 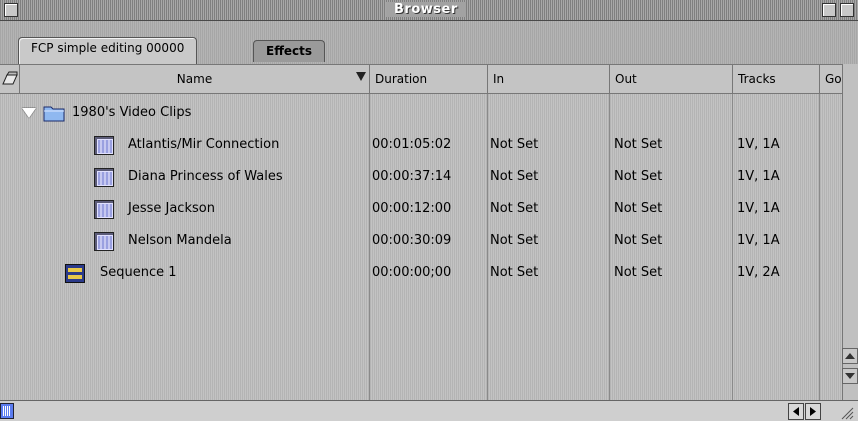 I want to click on column-header-name-label: Name, so click(x=194, y=79).